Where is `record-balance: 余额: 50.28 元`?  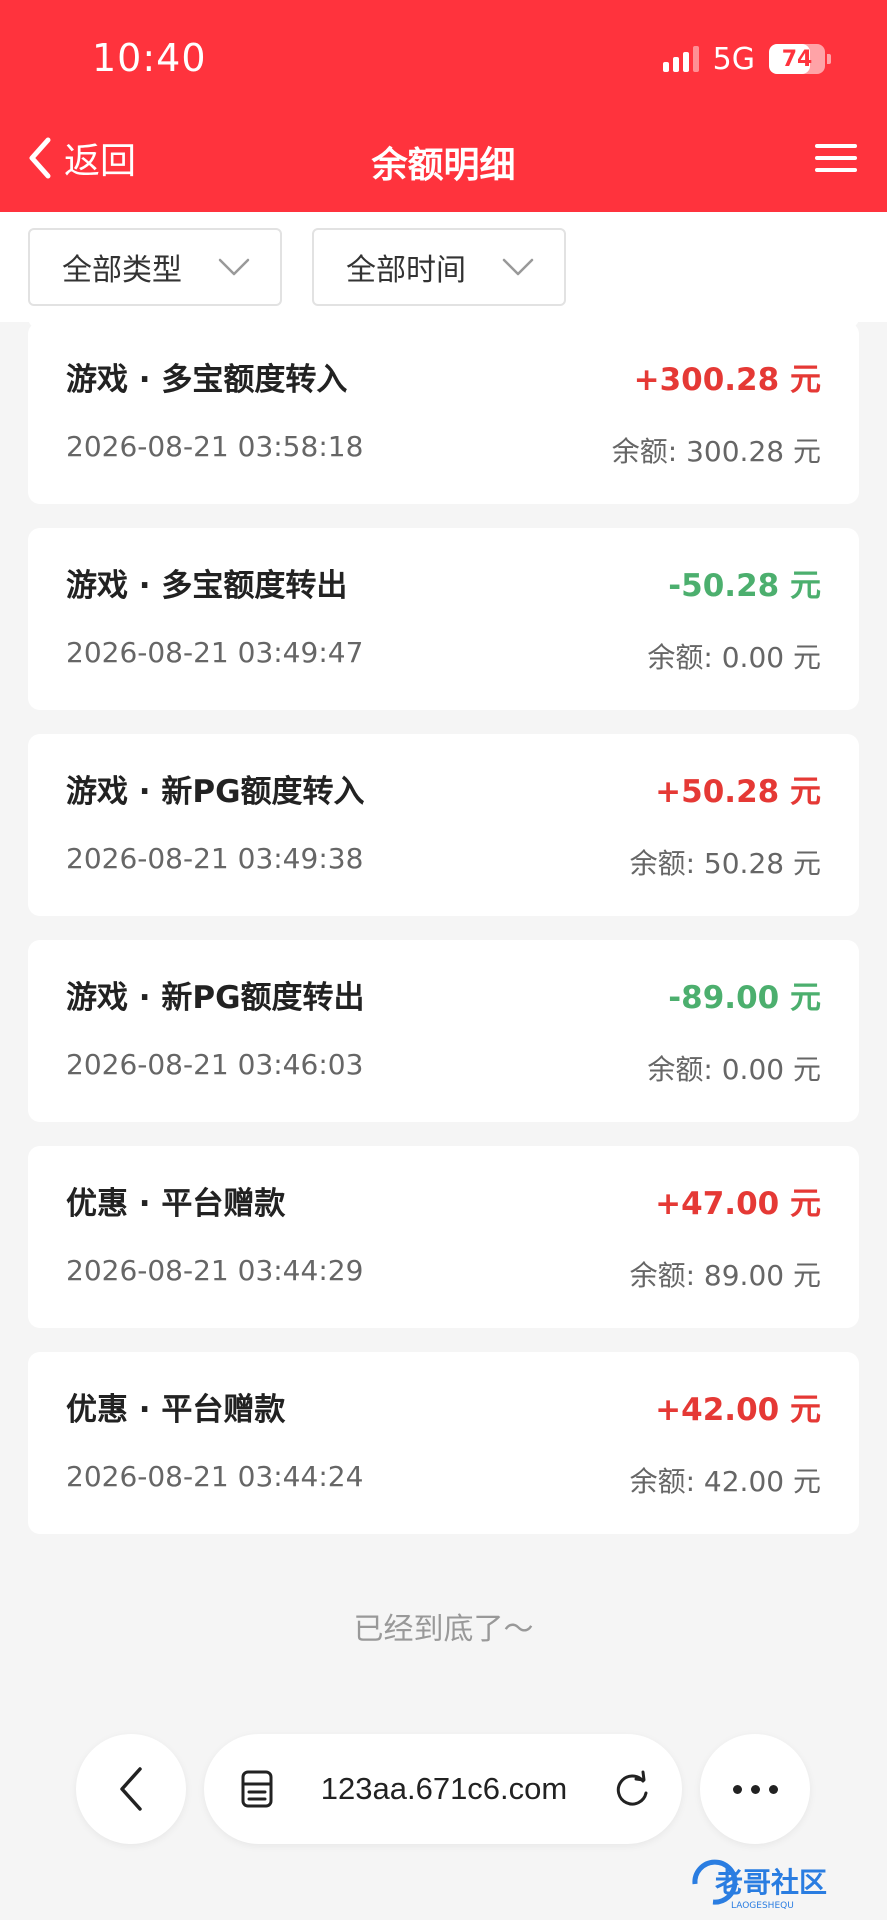 record-balance: 余额: 50.28 元 is located at coordinates (725, 863).